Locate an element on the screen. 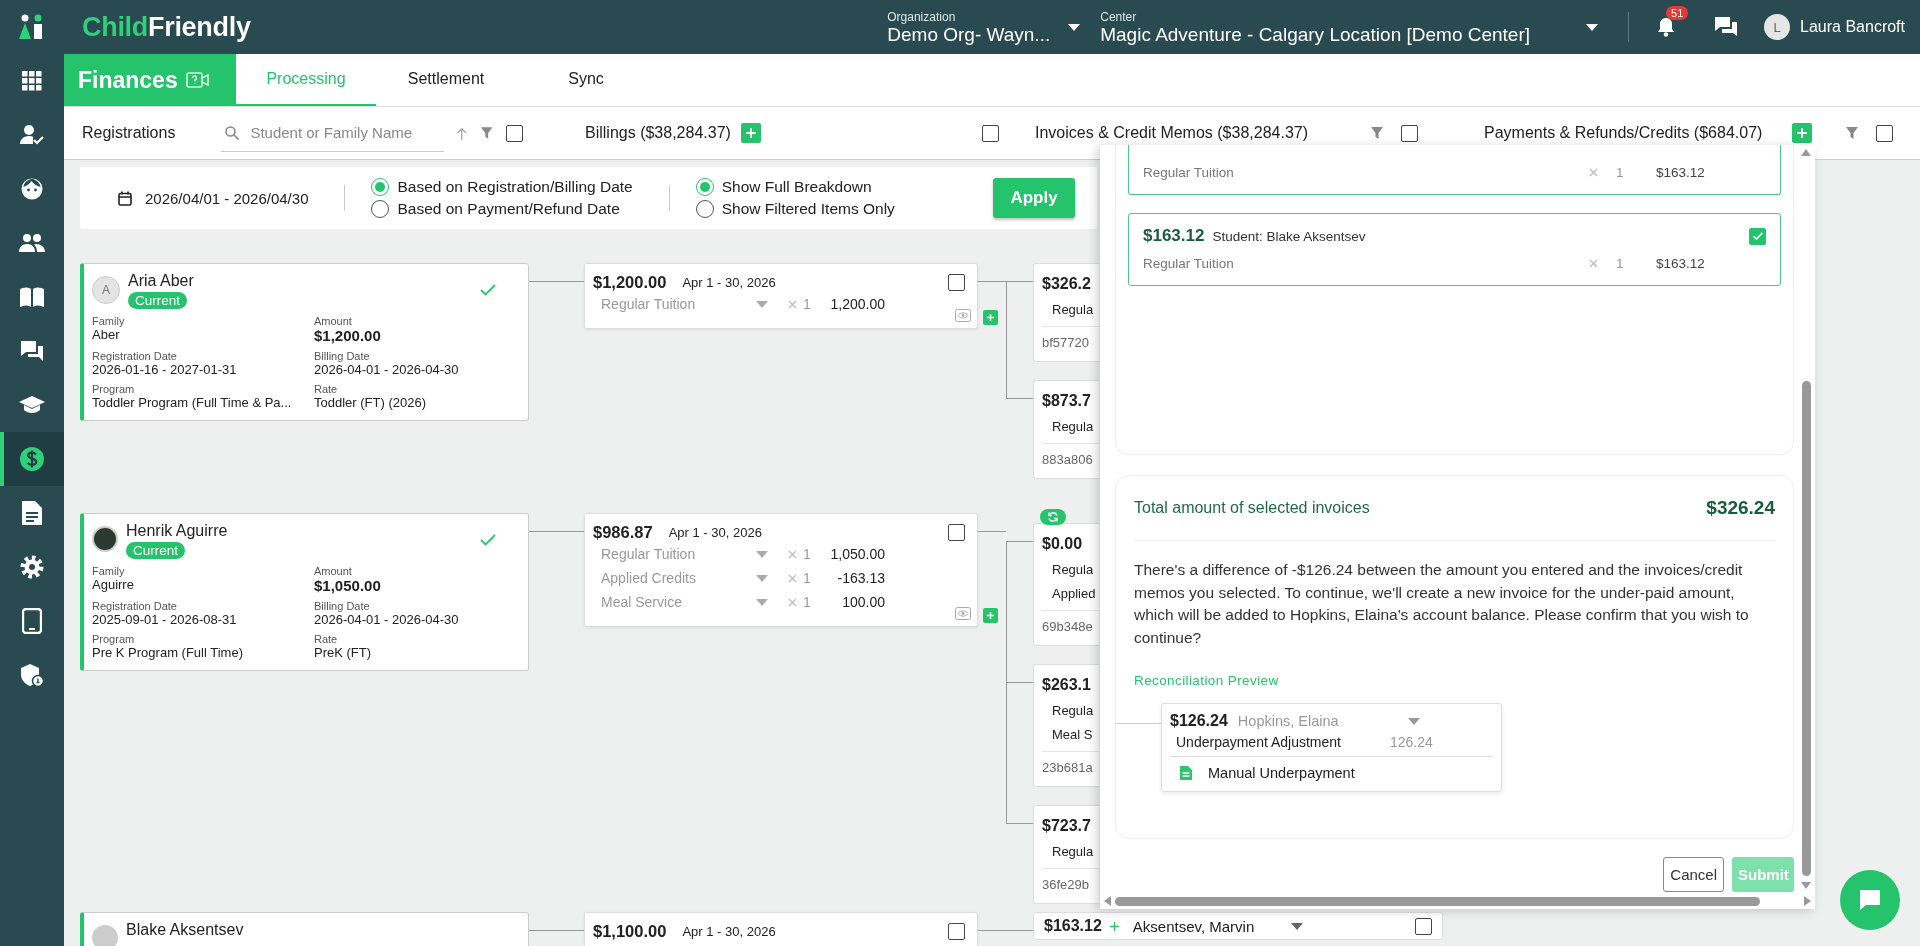  billing-amount: $986.87 is located at coordinates (623, 532).